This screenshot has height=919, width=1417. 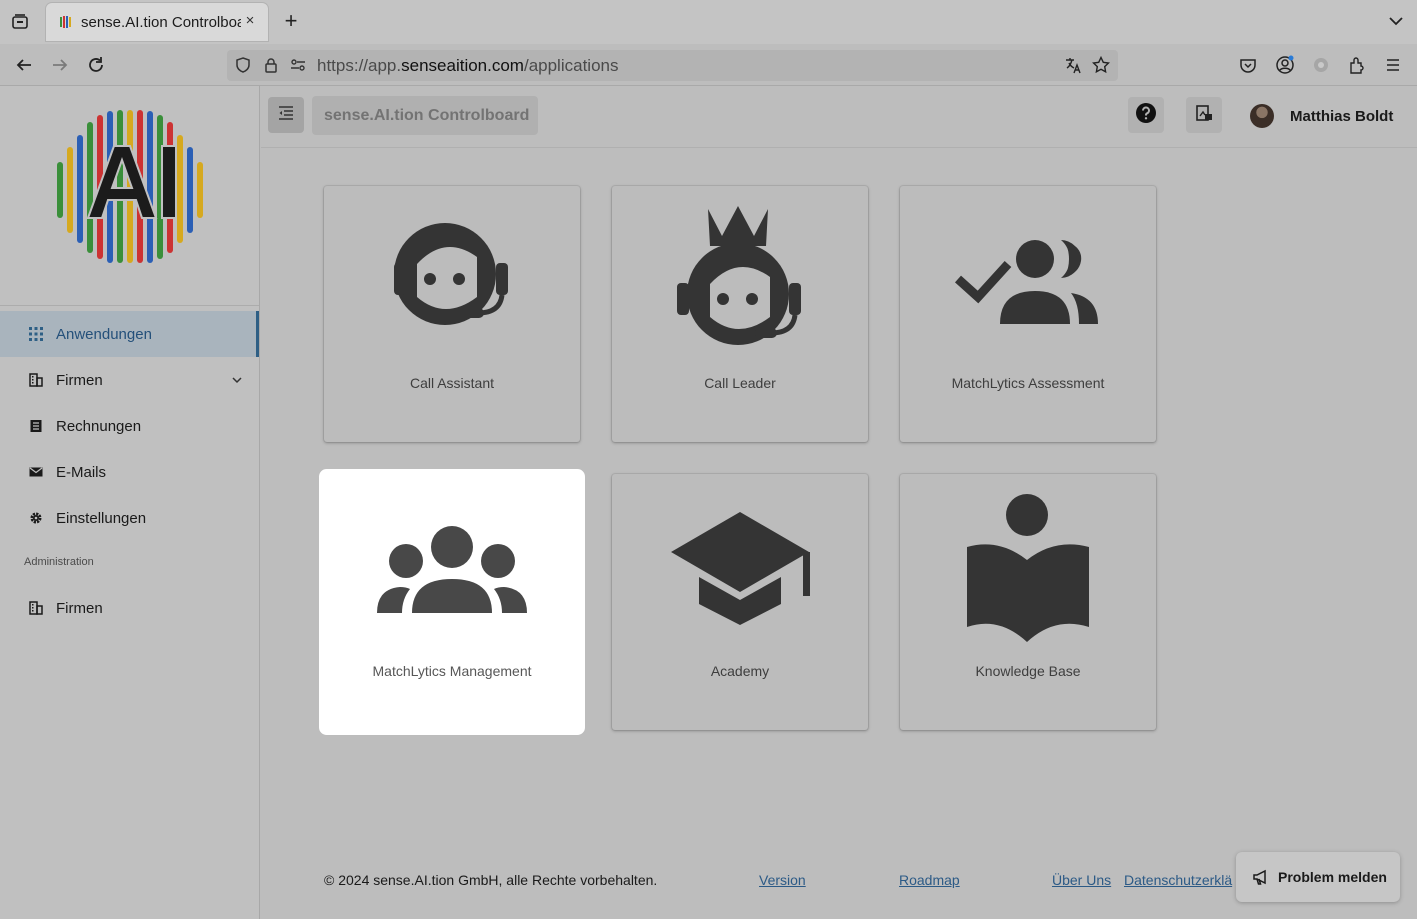 What do you see at coordinates (243, 65) in the screenshot?
I see `shield-icon` at bounding box center [243, 65].